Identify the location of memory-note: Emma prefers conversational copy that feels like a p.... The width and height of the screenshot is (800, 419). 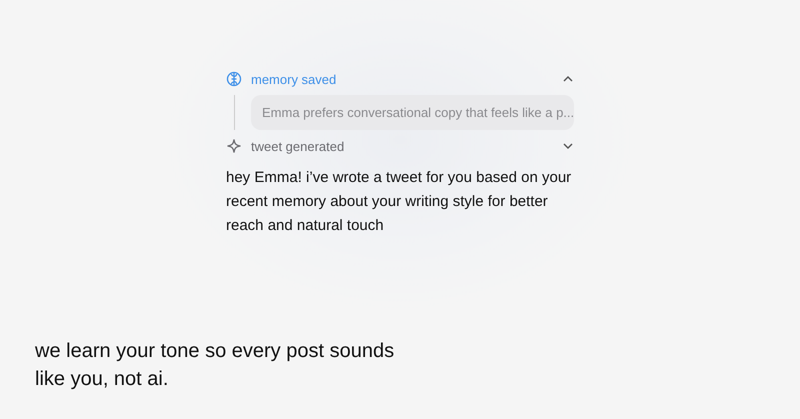
(412, 112).